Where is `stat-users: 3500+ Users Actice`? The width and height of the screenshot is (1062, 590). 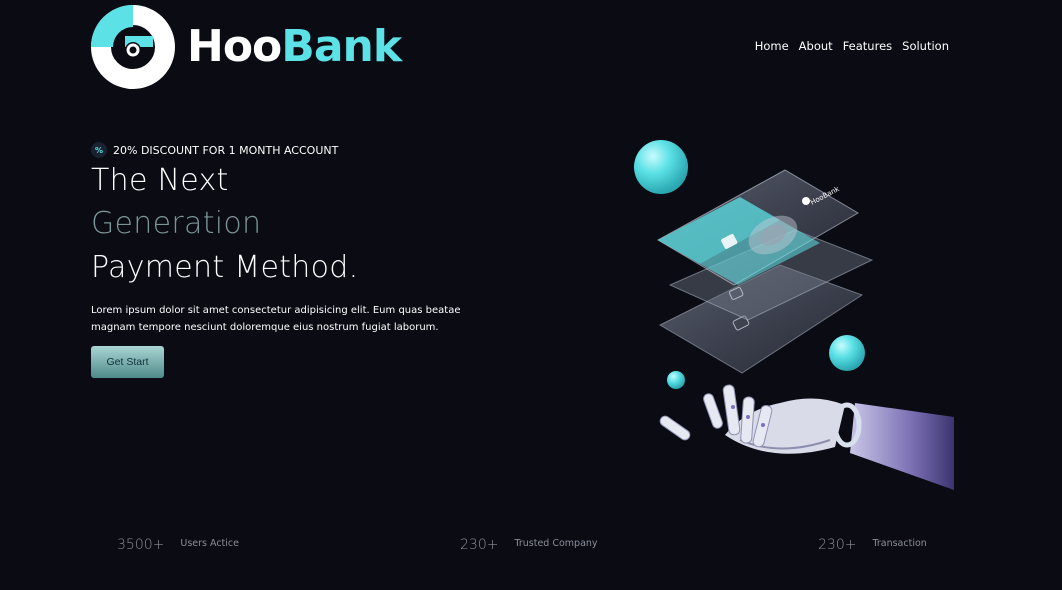
stat-users: 3500+ Users Actice is located at coordinates (178, 545).